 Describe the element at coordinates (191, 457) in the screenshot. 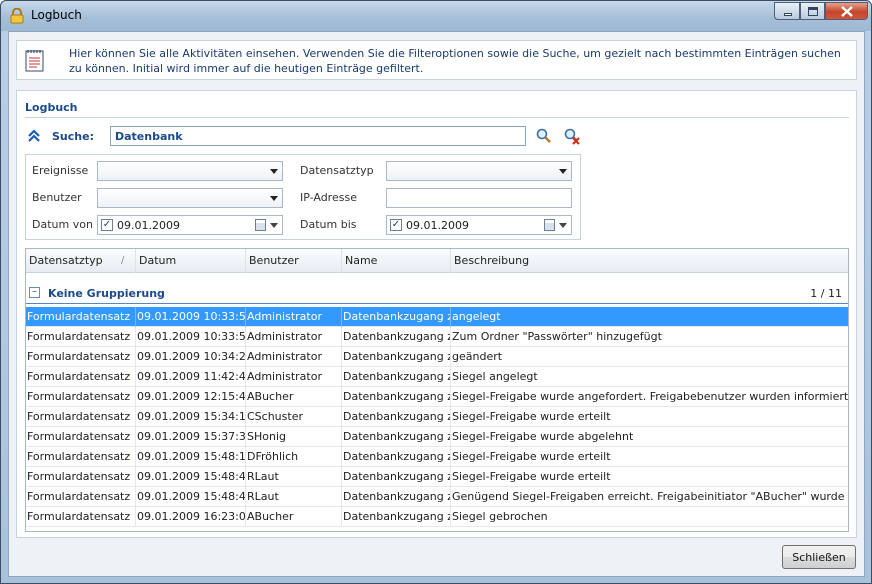

I see `cell-datum: 09.01.2009 15:48:10` at that location.